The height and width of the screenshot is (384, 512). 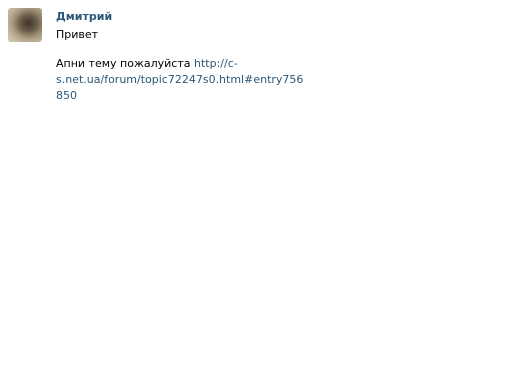 I want to click on avatar, so click(x=25, y=25).